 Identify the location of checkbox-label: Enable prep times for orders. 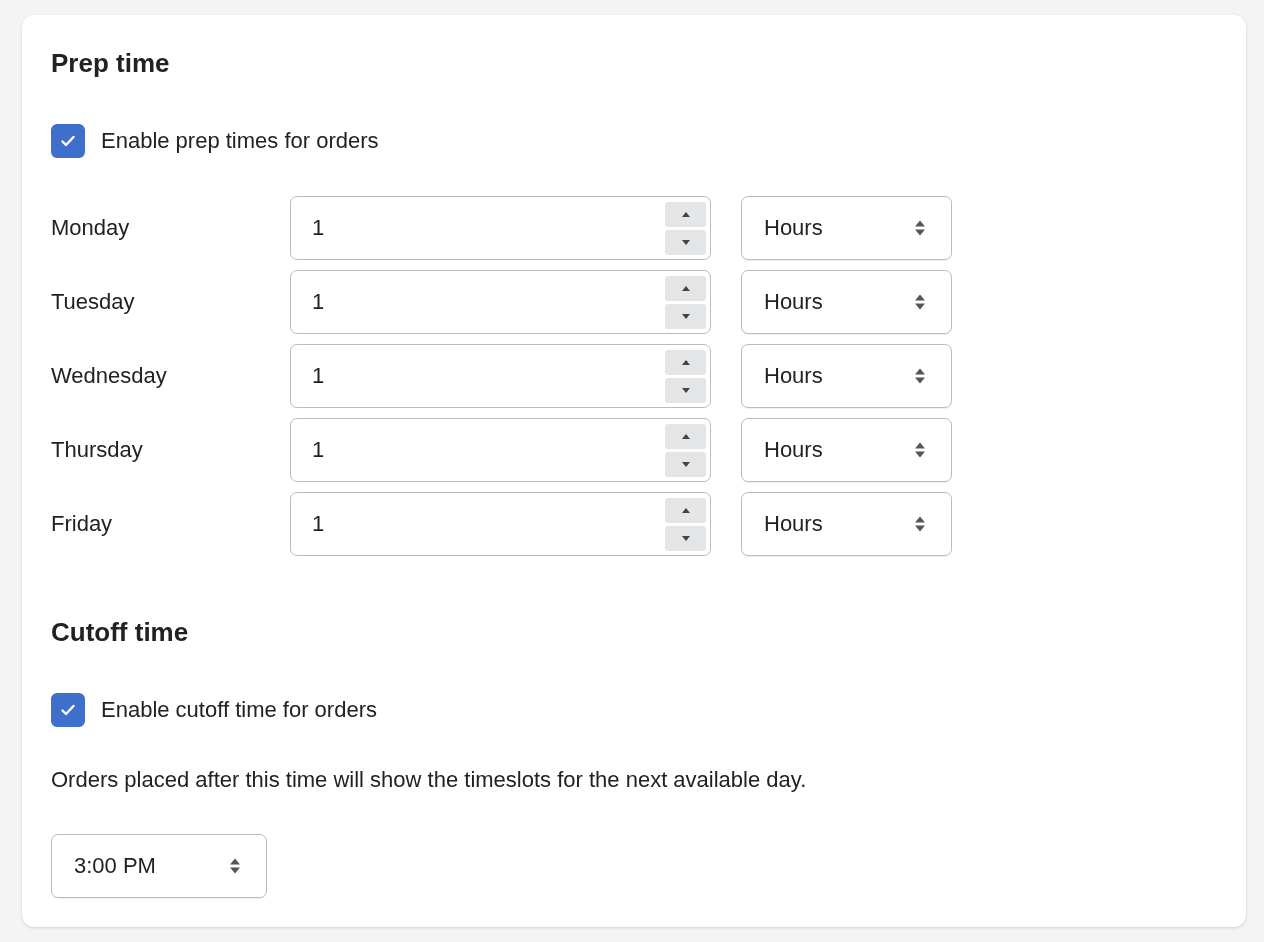
(240, 141).